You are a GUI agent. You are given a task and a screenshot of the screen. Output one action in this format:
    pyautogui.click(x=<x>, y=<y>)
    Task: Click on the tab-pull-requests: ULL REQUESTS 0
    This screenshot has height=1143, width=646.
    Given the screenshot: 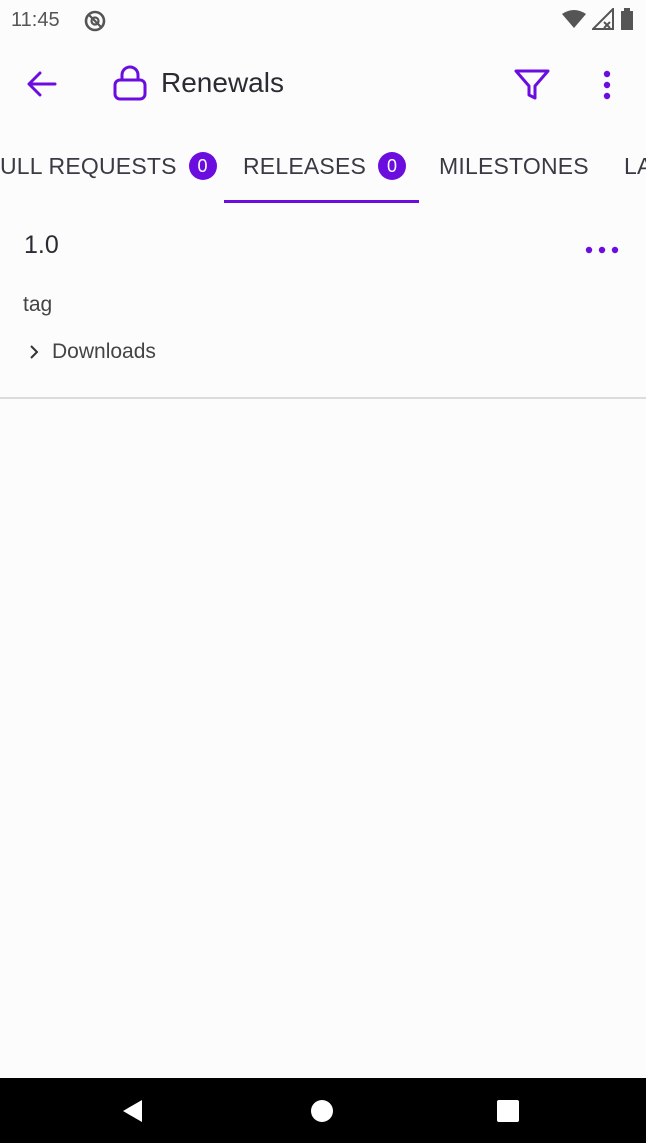 What is the action you would take?
    pyautogui.click(x=108, y=166)
    